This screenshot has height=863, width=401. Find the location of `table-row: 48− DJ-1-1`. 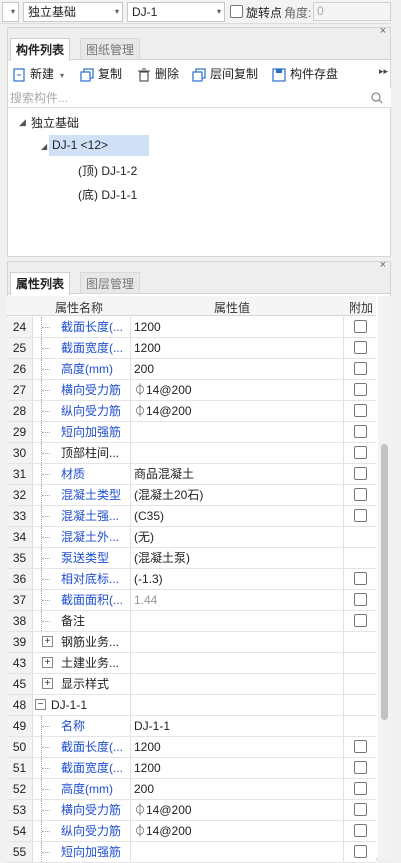

table-row: 48− DJ-1-1 is located at coordinates (191, 705).